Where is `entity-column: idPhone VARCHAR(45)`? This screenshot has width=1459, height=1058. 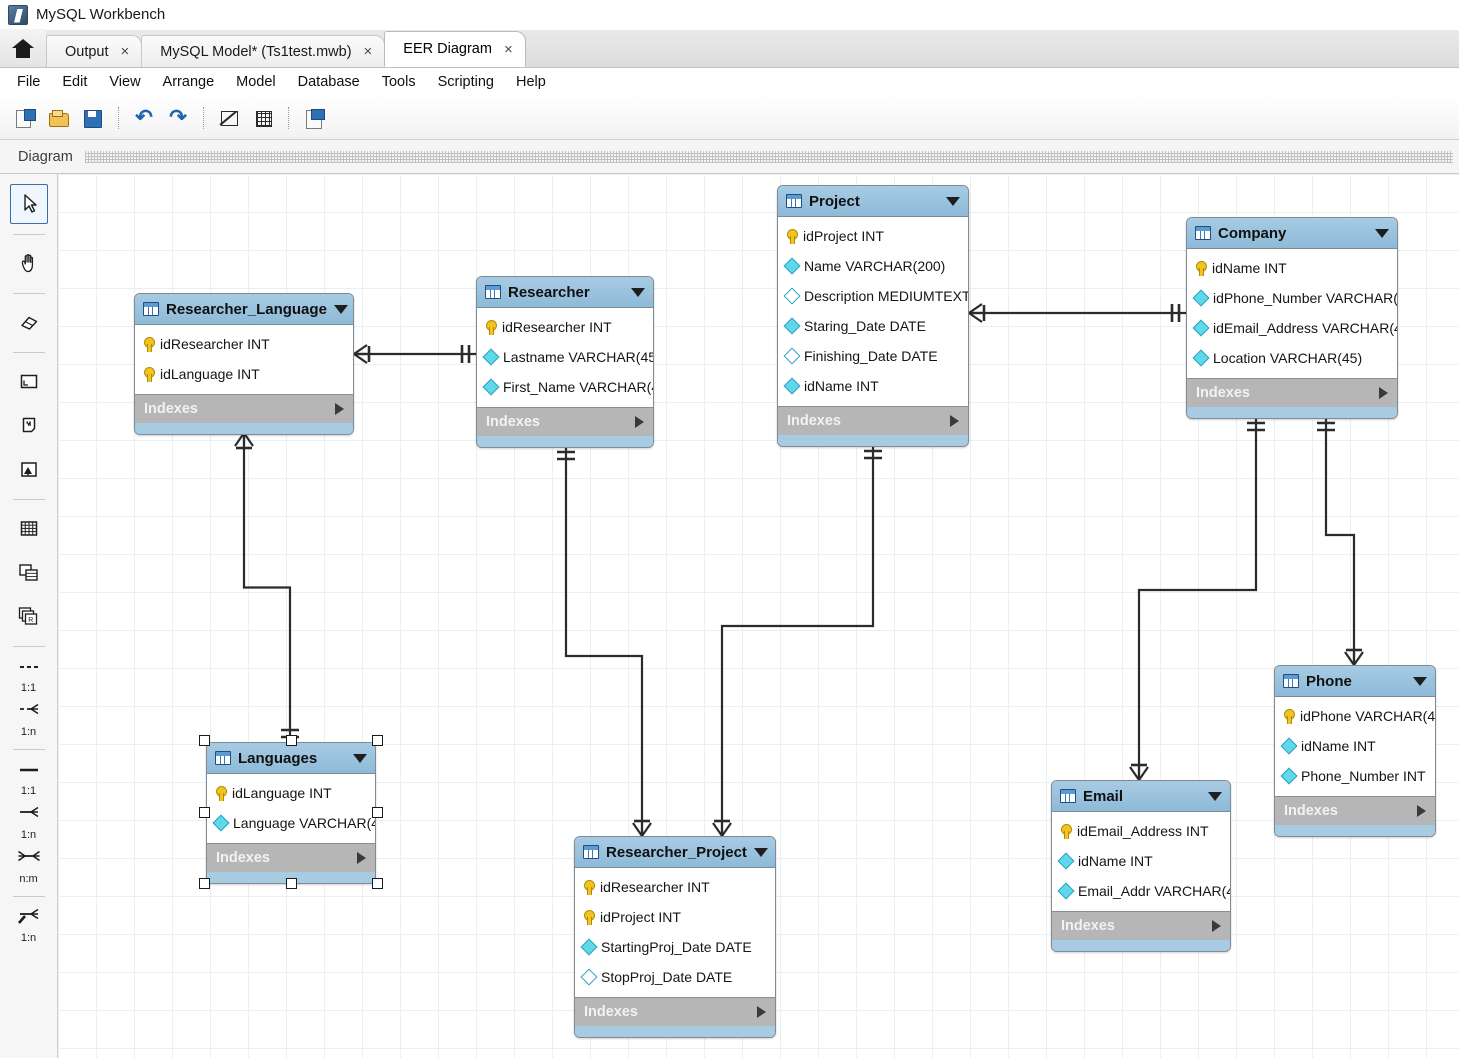
entity-column: idPhone VARCHAR(45) is located at coordinates (1355, 716).